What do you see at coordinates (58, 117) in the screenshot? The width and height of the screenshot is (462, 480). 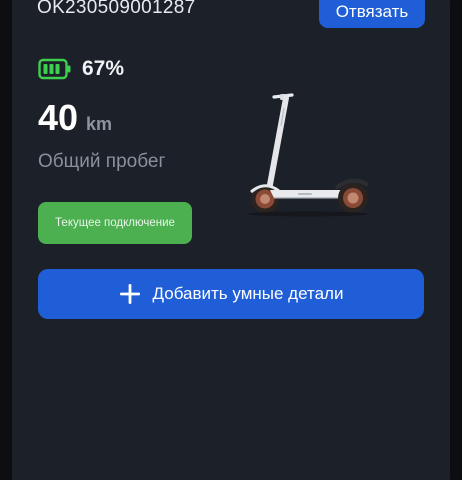 I see `distance-value: 40` at bounding box center [58, 117].